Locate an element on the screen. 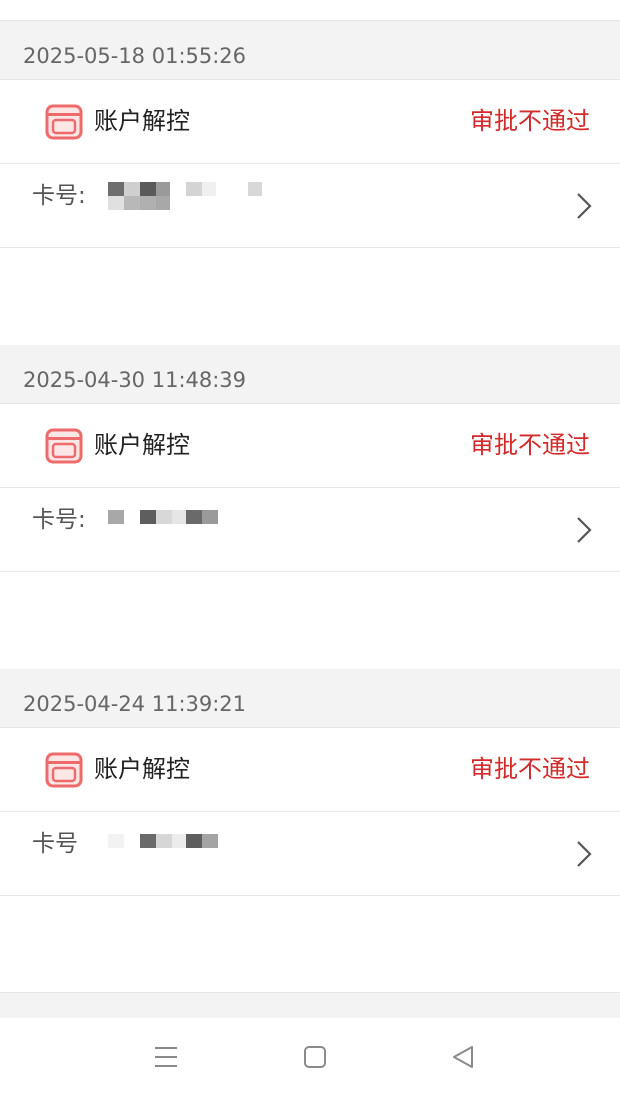 Image resolution: width=620 pixels, height=1096 pixels. home-icon is located at coordinates (315, 1057).